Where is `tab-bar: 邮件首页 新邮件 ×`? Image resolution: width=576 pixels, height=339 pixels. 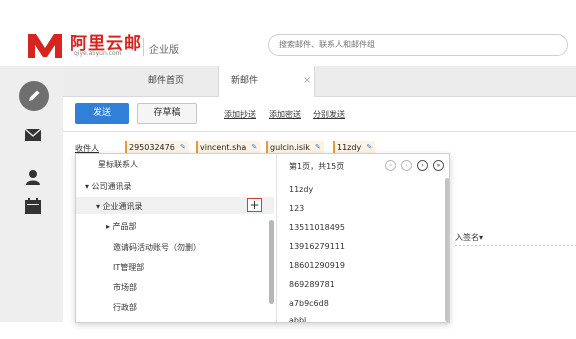 tab-bar: 邮件首页 新邮件 × is located at coordinates (319, 81).